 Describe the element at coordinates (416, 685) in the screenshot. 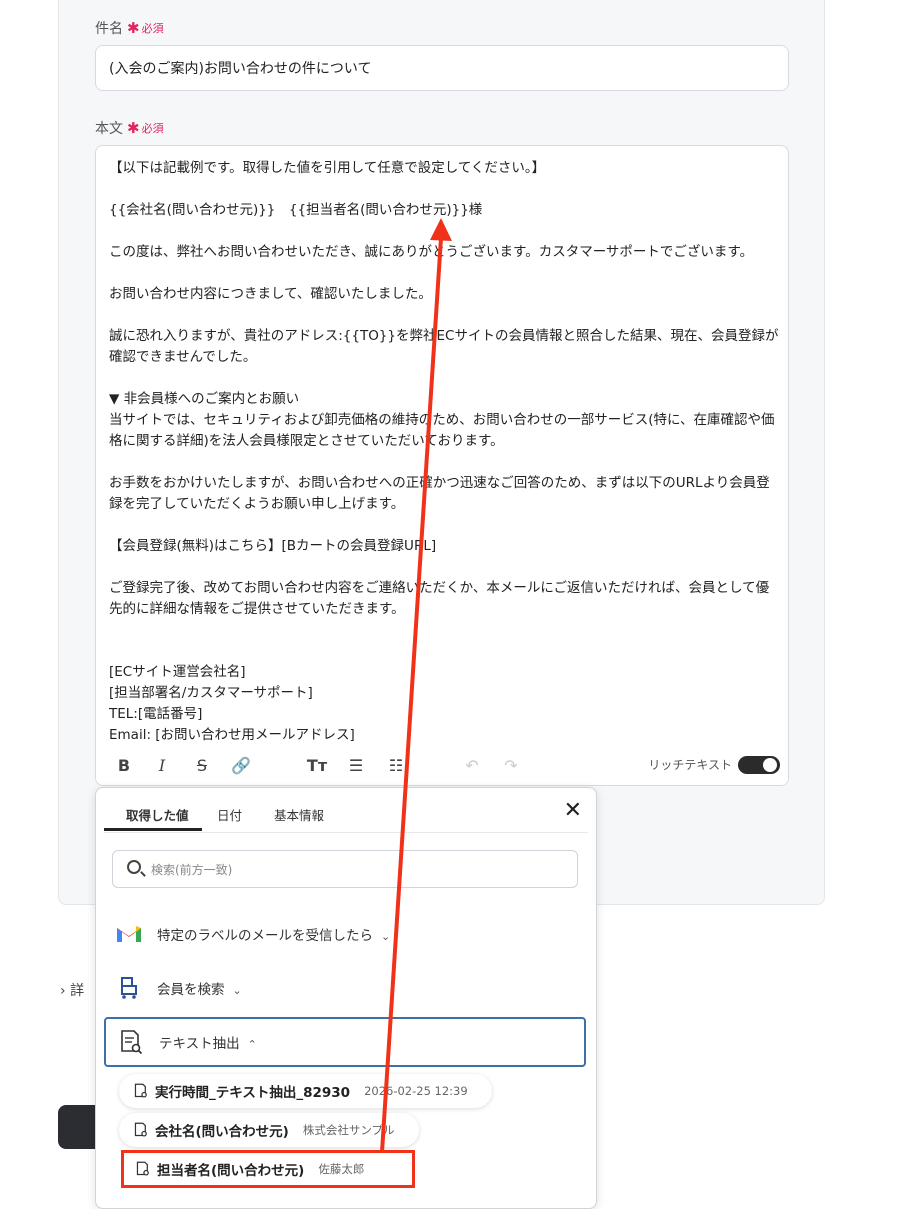

I see `annotation-arrow` at that location.